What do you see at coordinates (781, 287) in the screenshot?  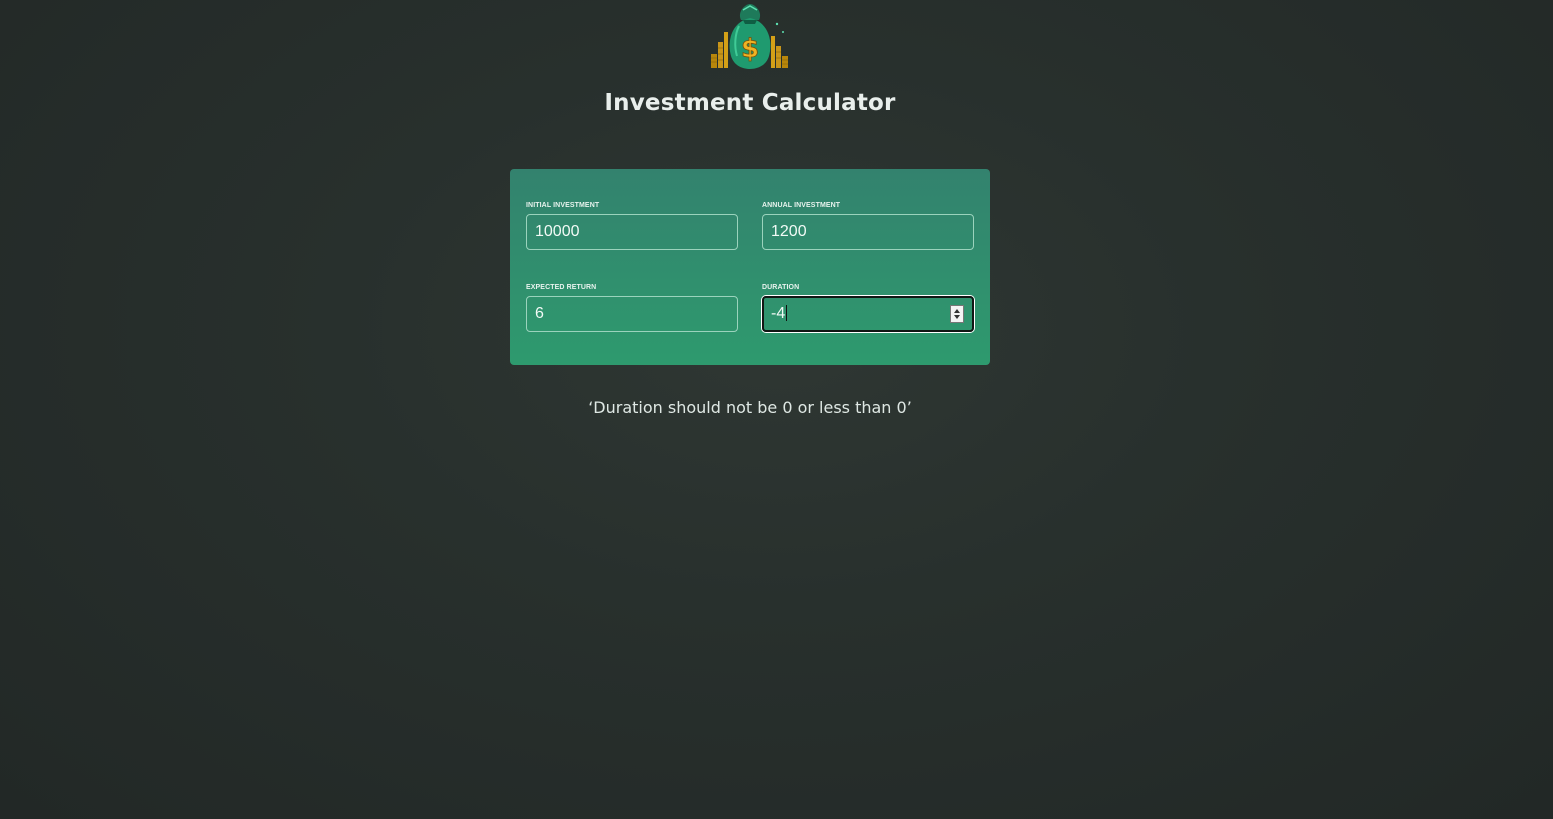 I see `duration-label: Duration` at bounding box center [781, 287].